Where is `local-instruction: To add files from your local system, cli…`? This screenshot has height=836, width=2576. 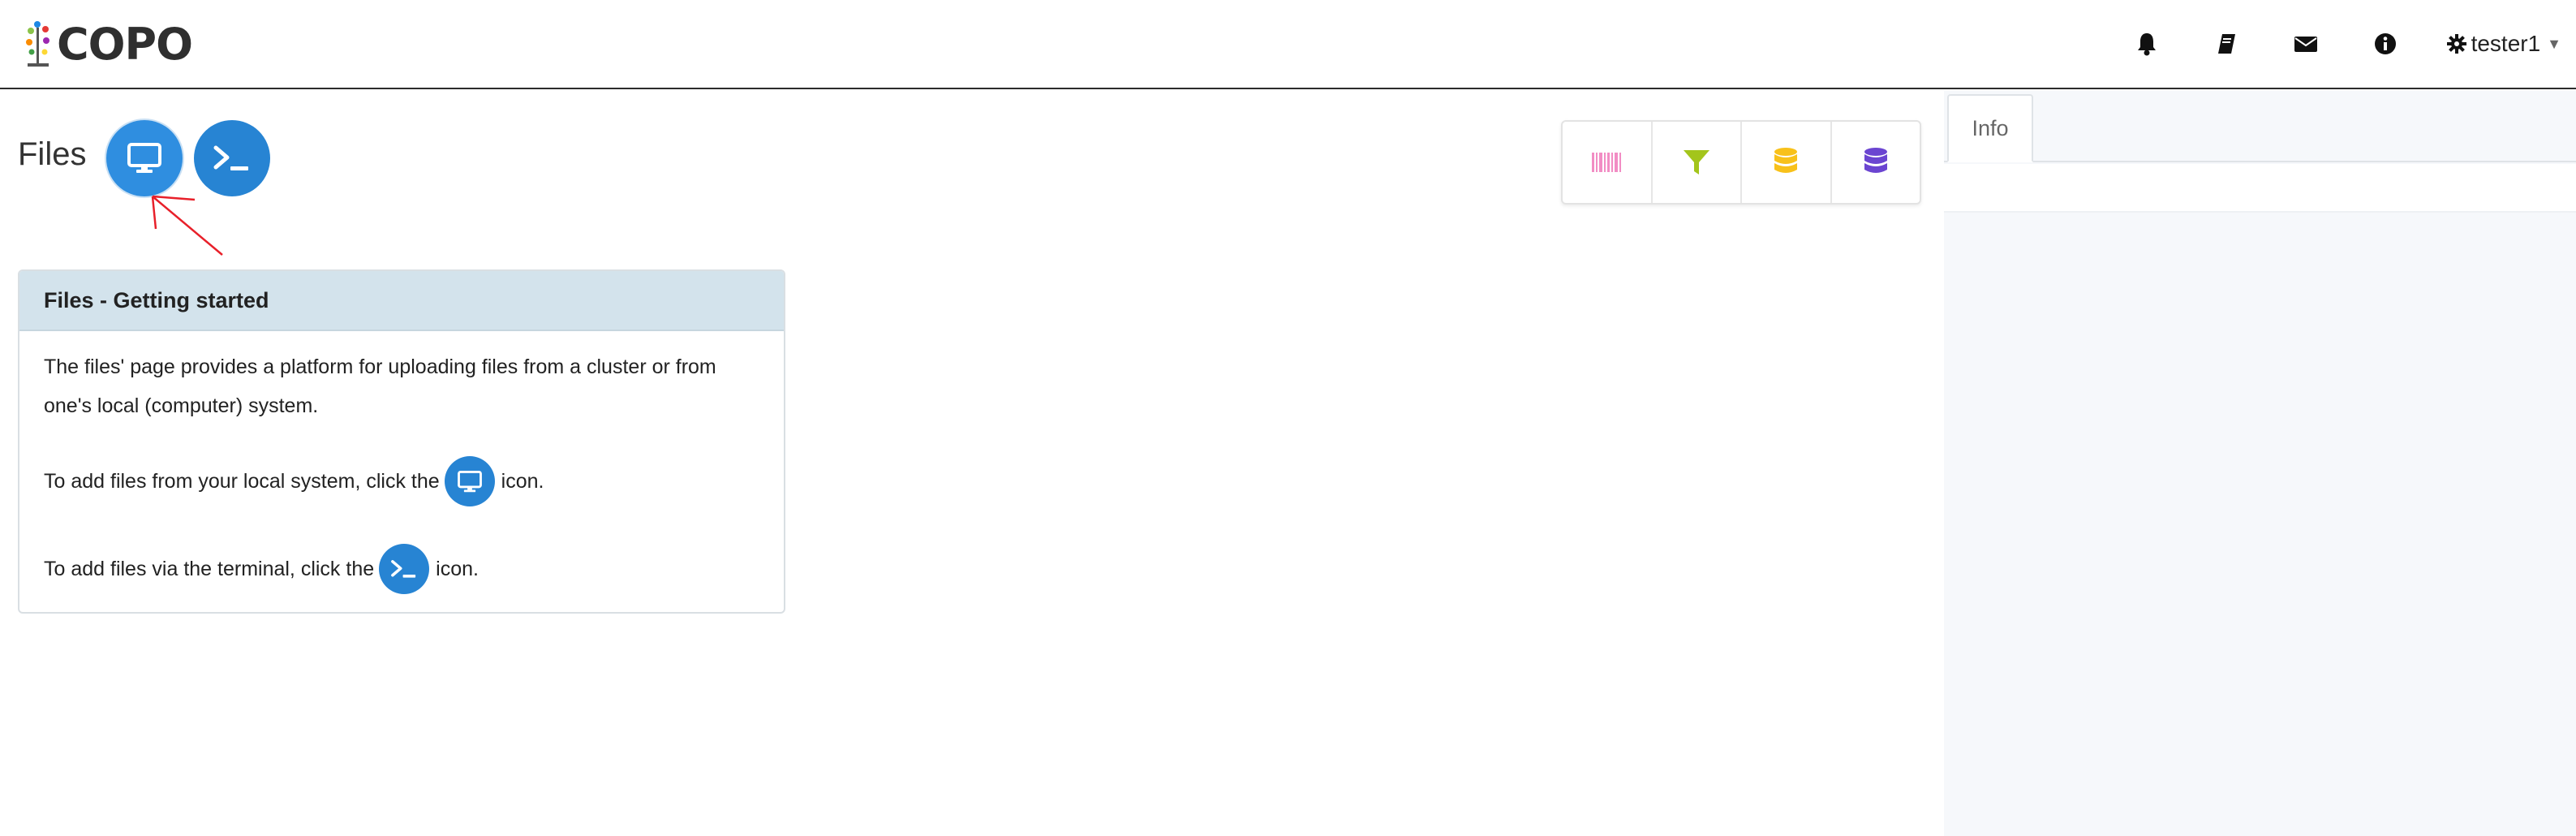
local-instruction: To add files from your local system, cli… is located at coordinates (401, 481).